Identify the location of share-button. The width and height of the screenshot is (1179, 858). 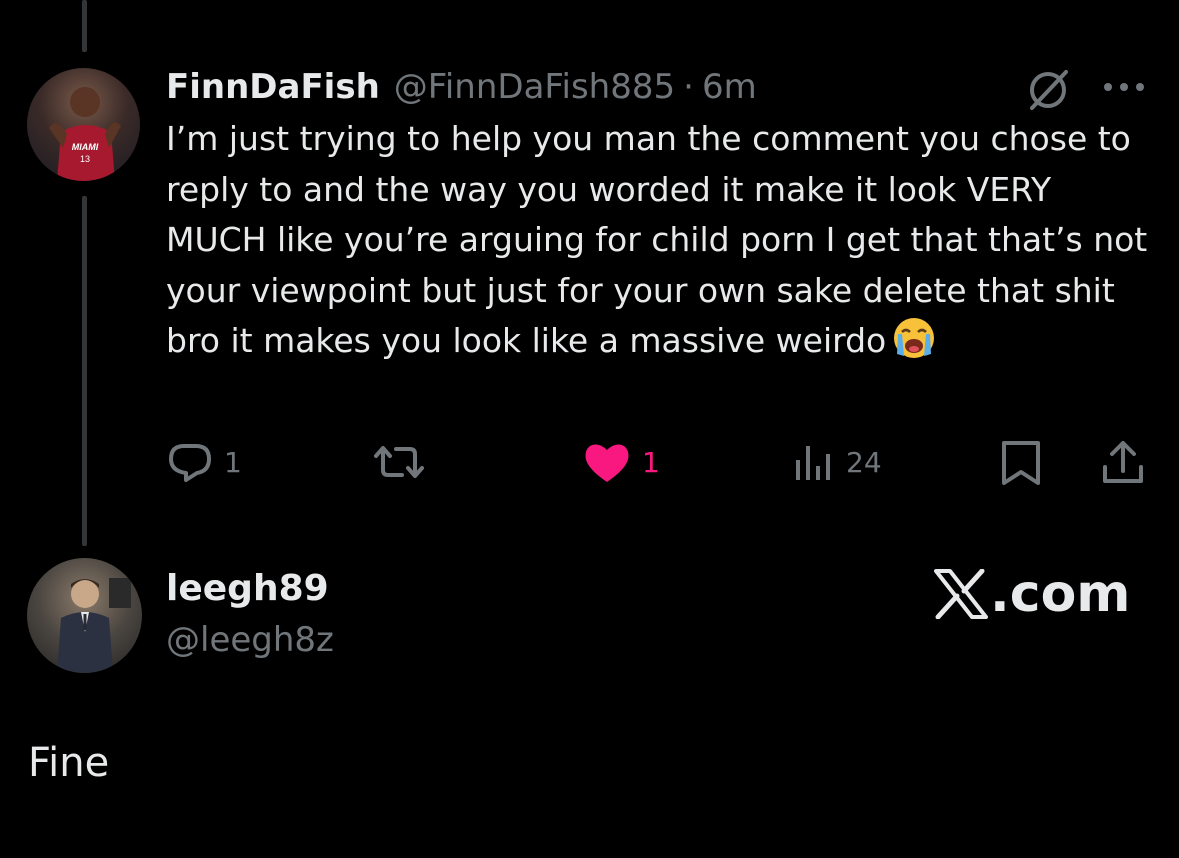
(1123, 462).